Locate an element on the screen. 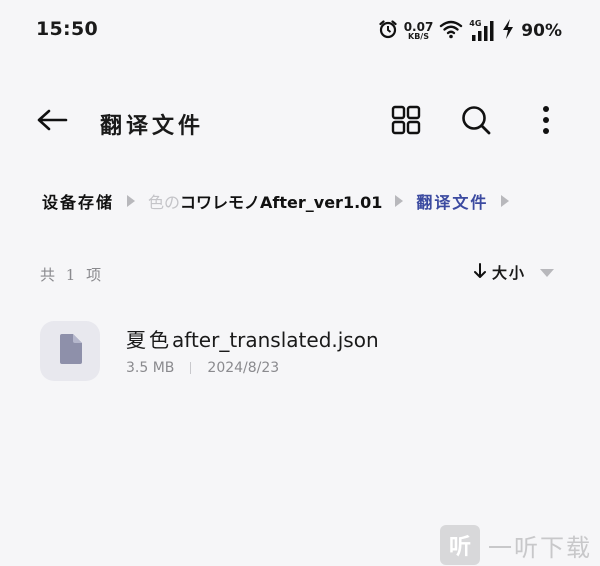  watermark-text: 一听下载 is located at coordinates (540, 547).